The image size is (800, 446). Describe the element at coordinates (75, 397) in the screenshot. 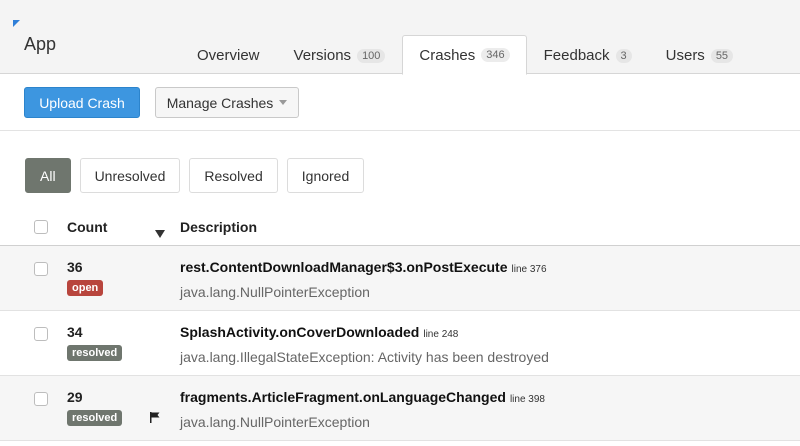

I see `crash-count: 29` at that location.